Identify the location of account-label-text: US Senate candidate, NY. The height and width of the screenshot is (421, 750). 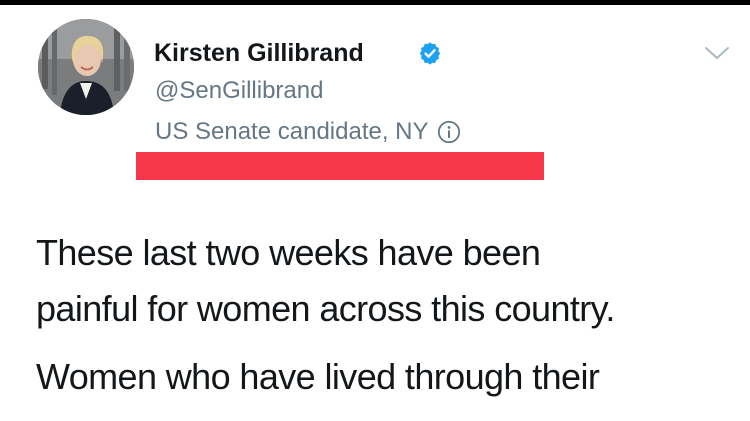
(292, 131).